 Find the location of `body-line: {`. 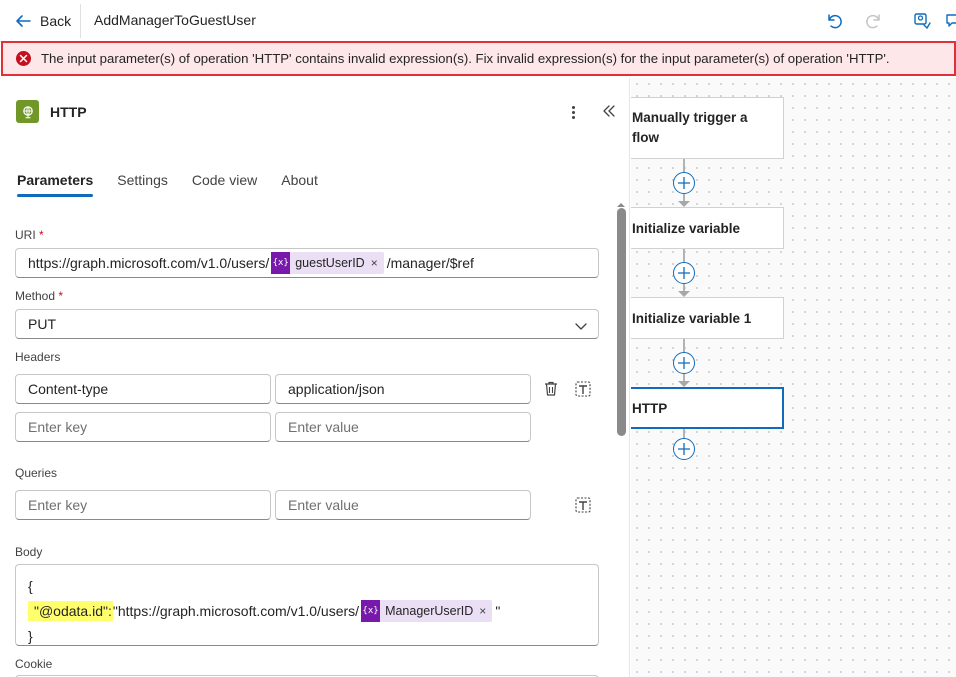

body-line: { is located at coordinates (30, 585).